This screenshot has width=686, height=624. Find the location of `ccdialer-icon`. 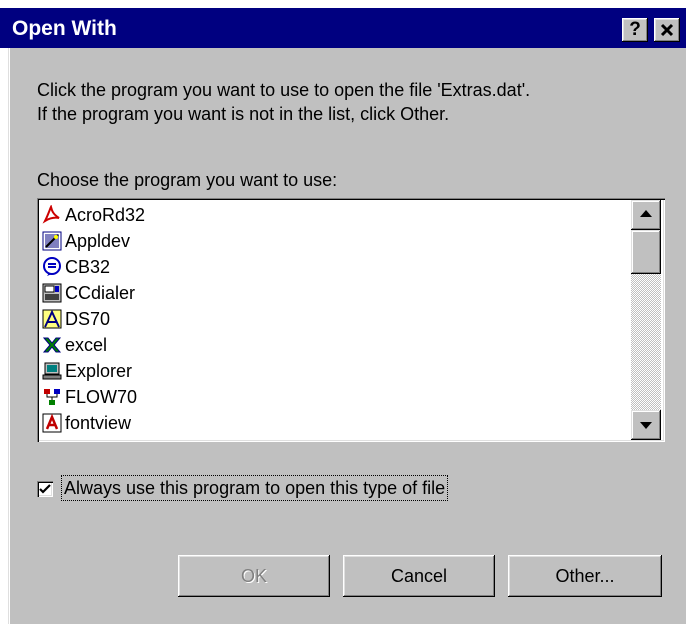

ccdialer-icon is located at coordinates (52, 293).